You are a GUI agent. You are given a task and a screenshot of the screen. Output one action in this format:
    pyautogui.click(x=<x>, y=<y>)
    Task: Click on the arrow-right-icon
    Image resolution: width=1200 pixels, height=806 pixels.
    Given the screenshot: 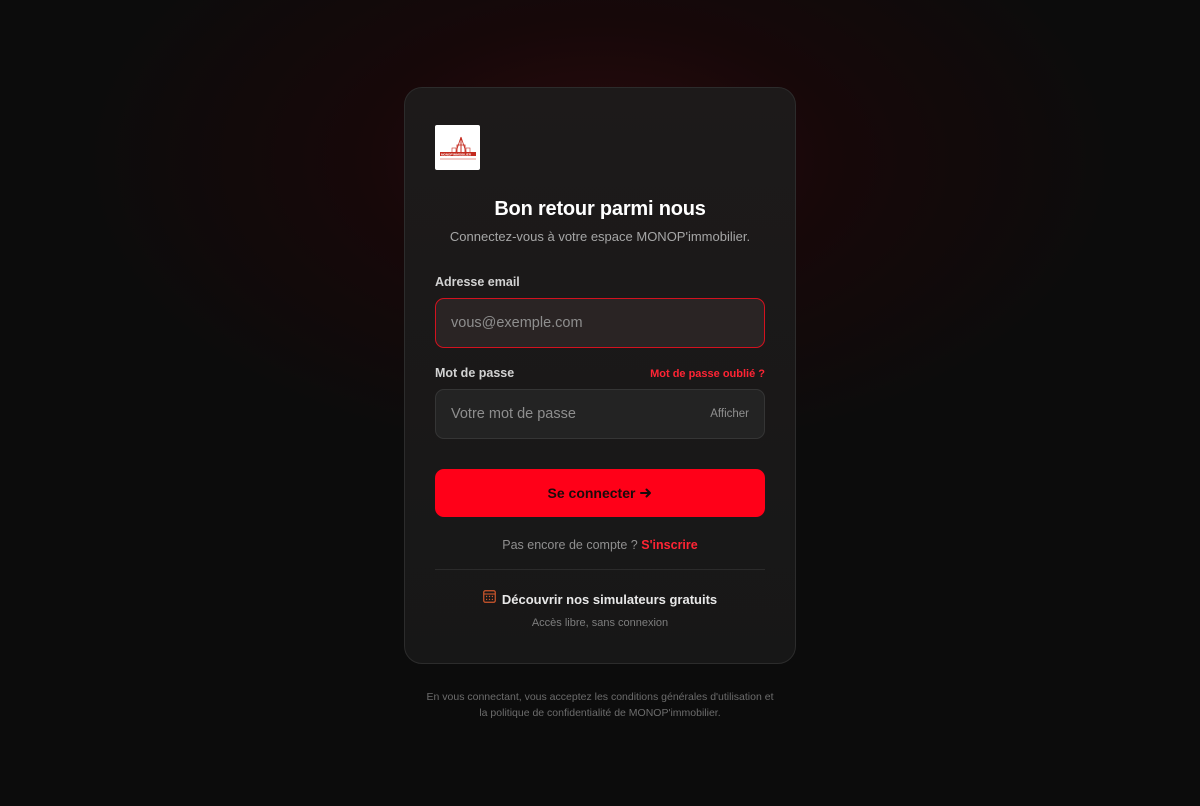 What is the action you would take?
    pyautogui.click(x=646, y=493)
    